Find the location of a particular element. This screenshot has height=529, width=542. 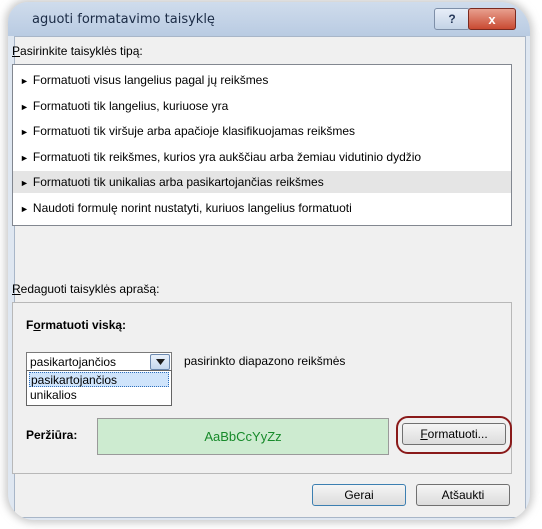

rule-type-label: Pasirinkite taisyklės tipą: is located at coordinates (77, 51).